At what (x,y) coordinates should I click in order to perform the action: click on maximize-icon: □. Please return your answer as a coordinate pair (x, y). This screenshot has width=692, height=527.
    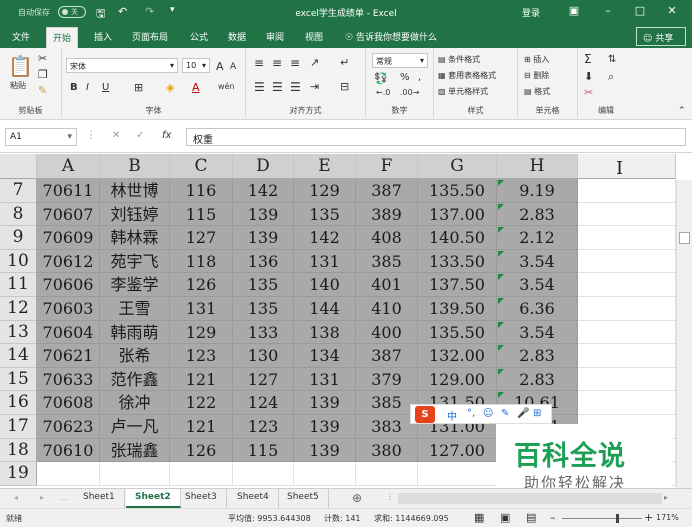
    Looking at the image, I should click on (640, 10).